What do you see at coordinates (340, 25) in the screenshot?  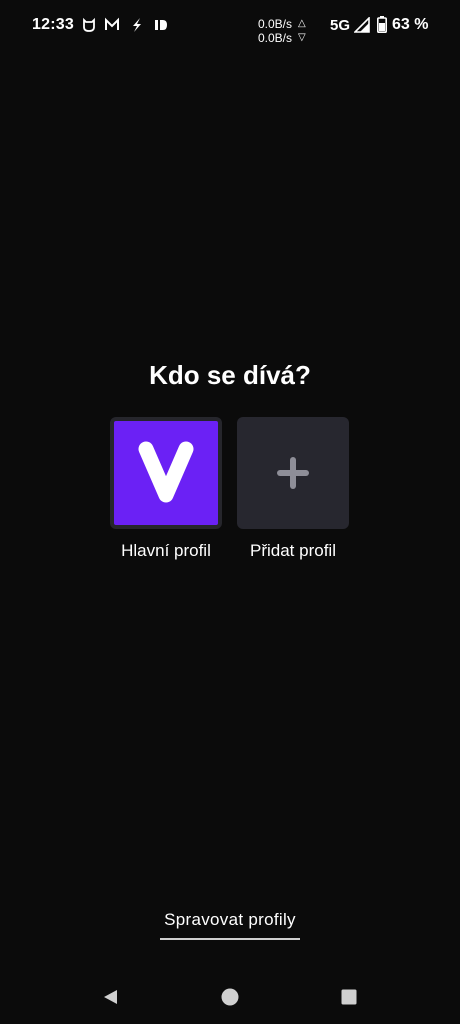 I see `network-type: 5G` at bounding box center [340, 25].